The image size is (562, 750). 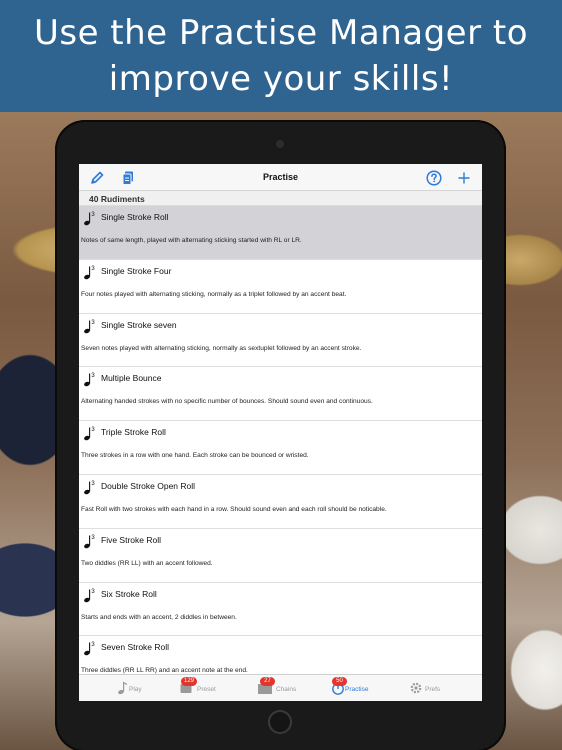 I want to click on gear-icon, so click(x=416, y=690).